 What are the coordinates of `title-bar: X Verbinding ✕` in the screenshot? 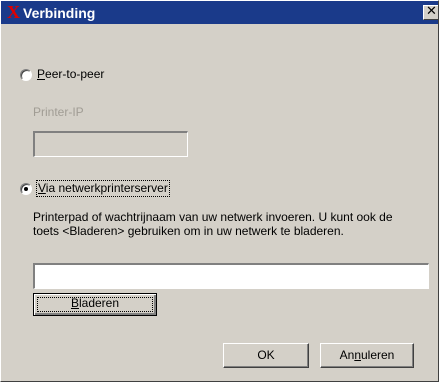 It's located at (219, 12).